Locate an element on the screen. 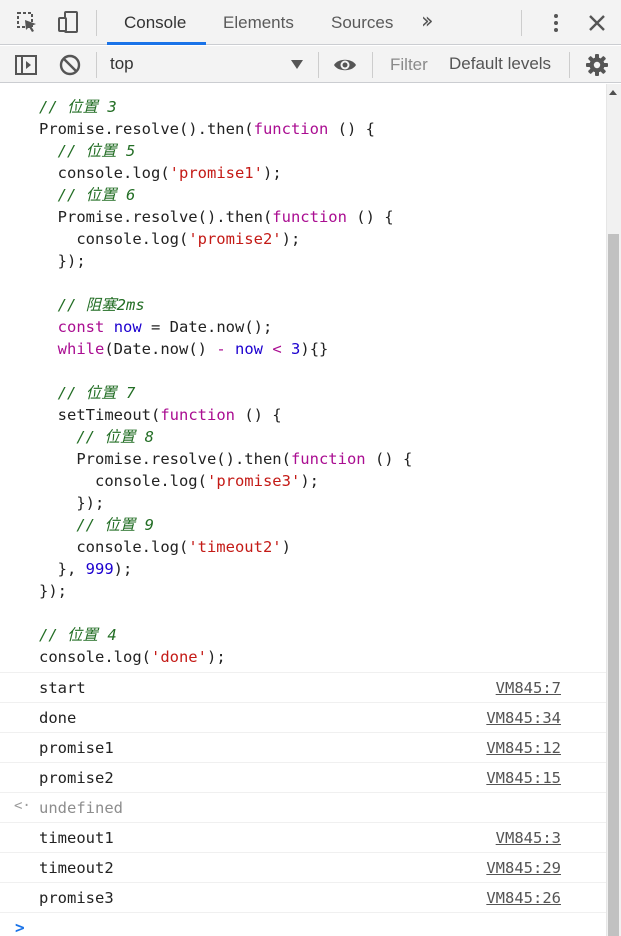 The image size is (621, 936). console-prompt-row: > is located at coordinates (303, 924).